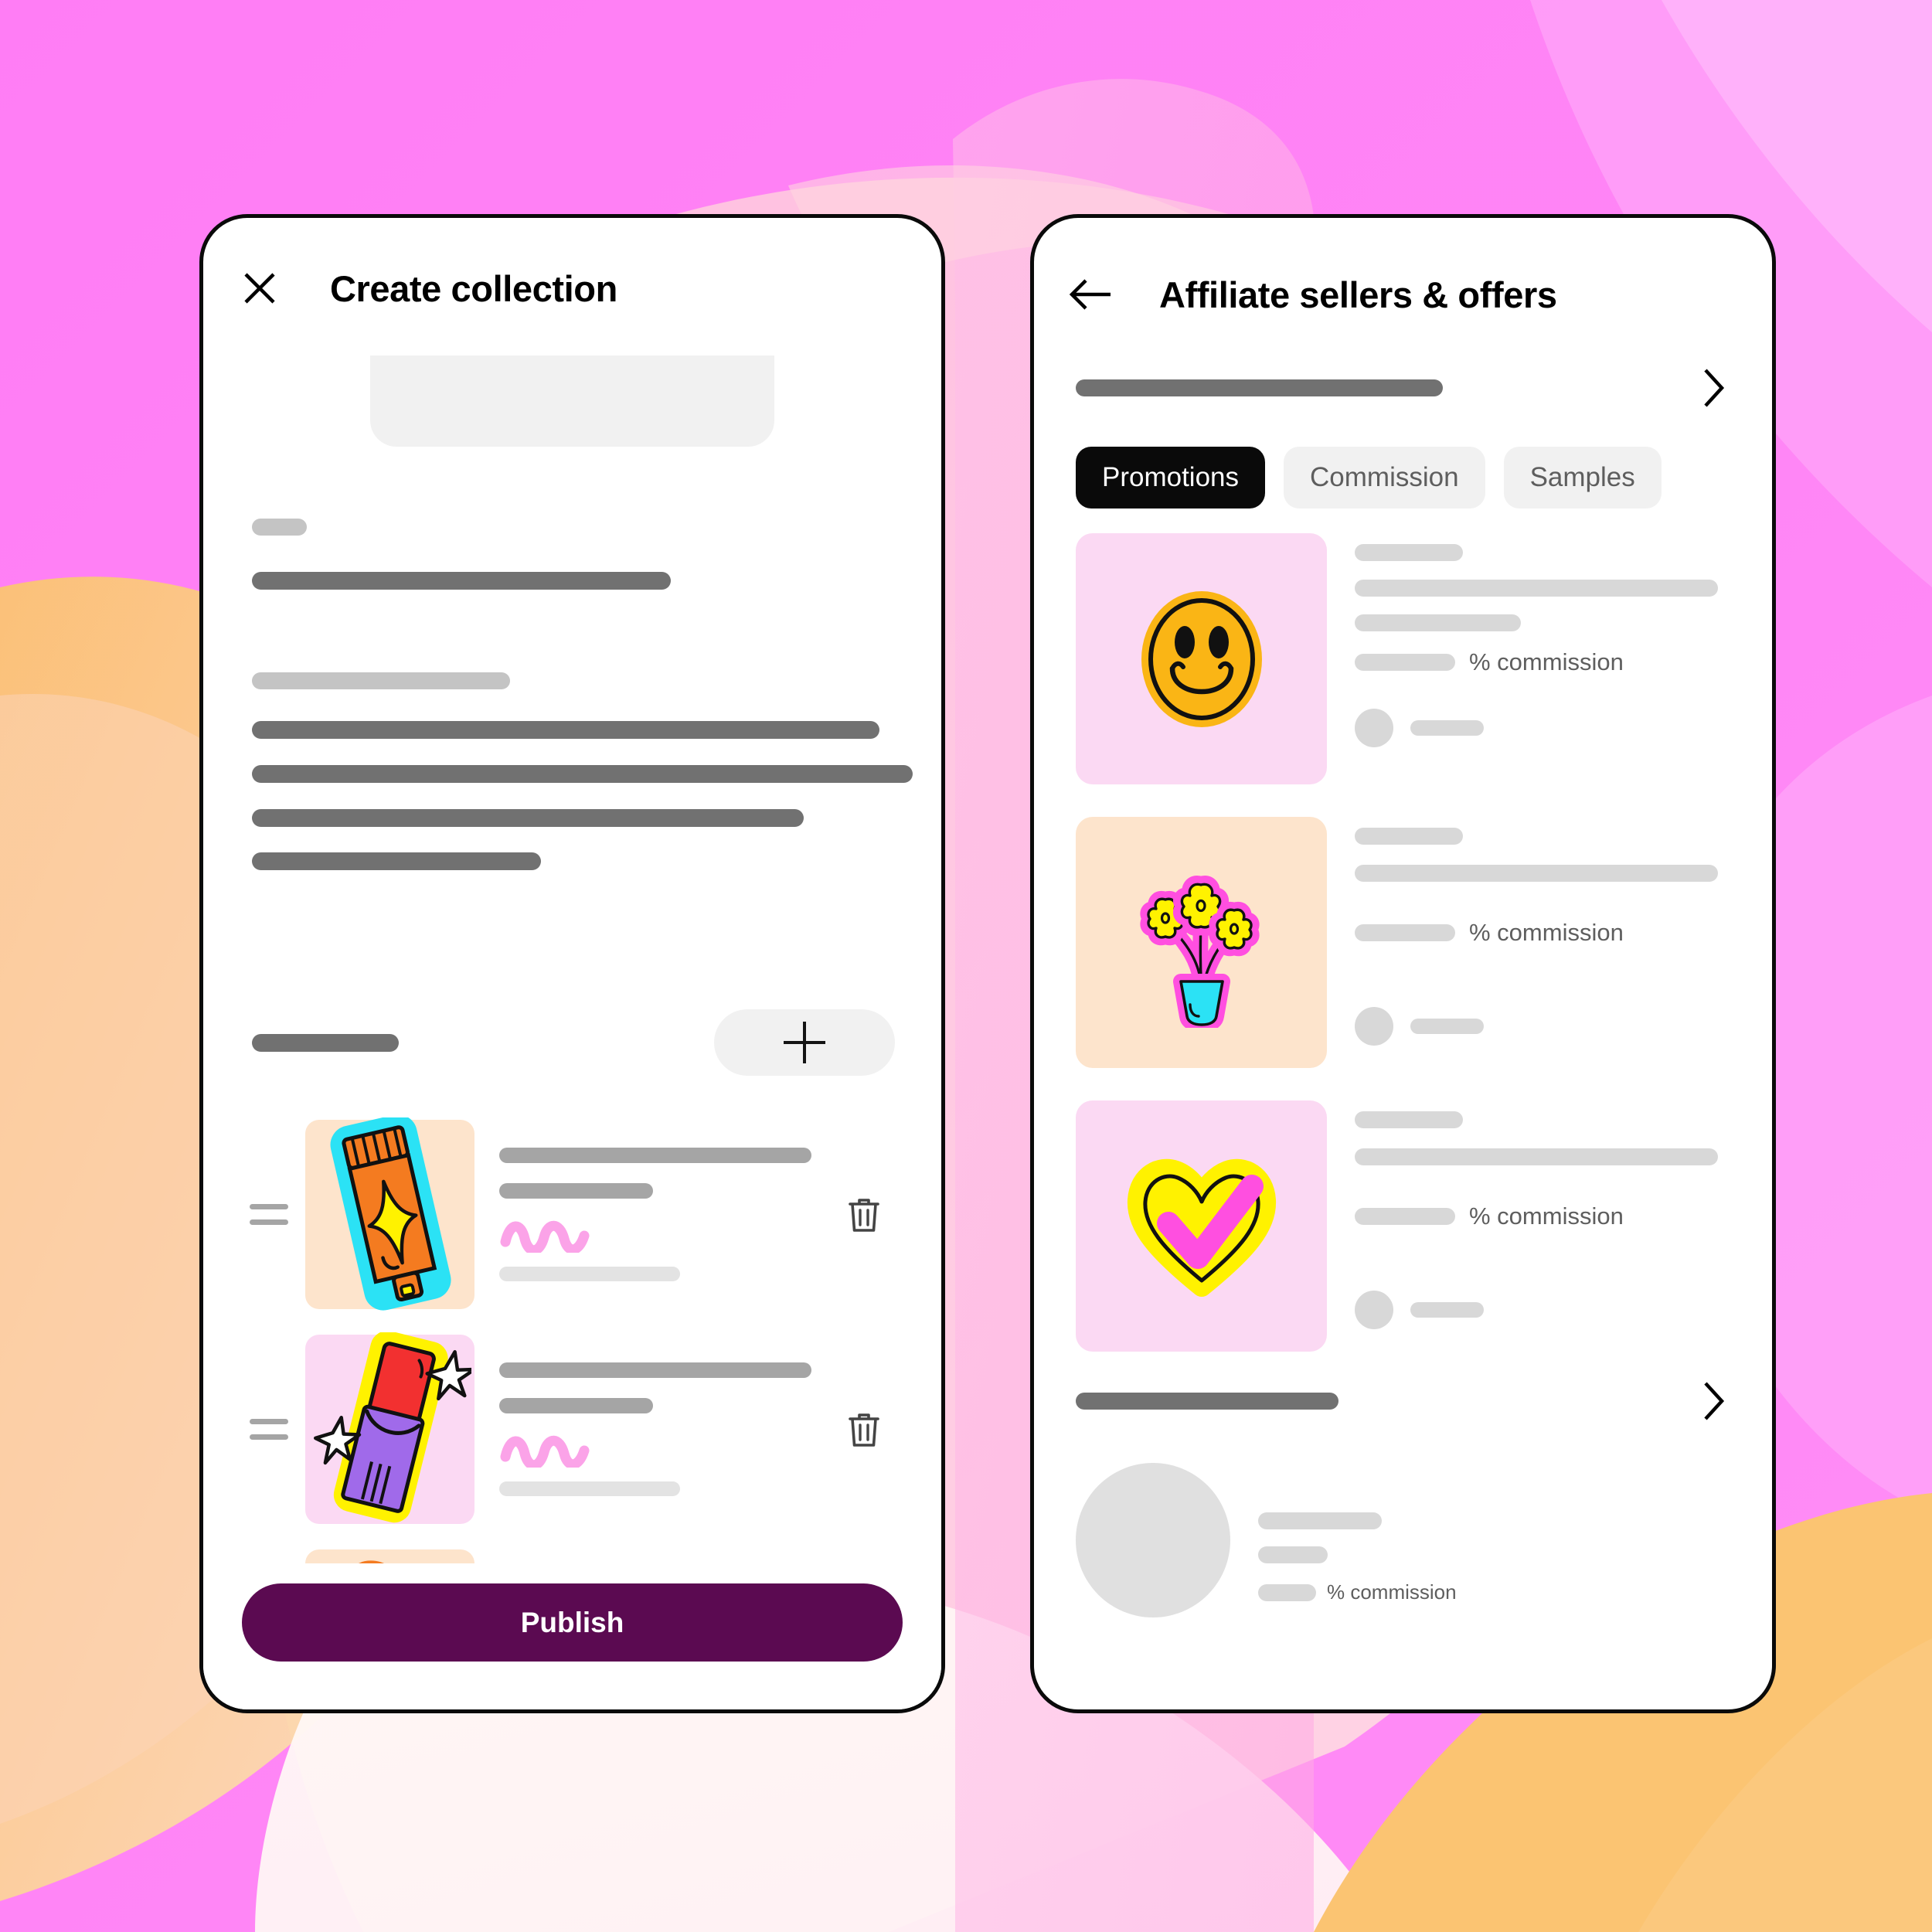 Image resolution: width=1932 pixels, height=1932 pixels. I want to click on items-section-label-skeleton, so click(326, 1042).